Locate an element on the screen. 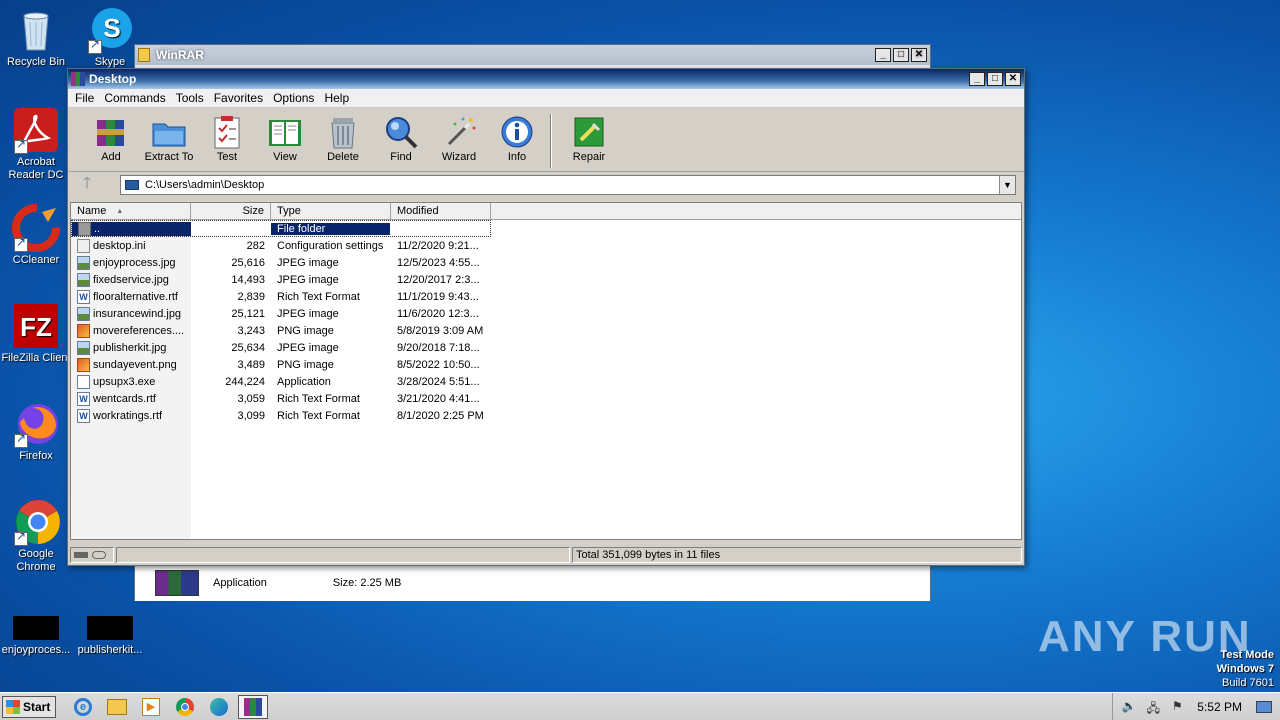 This screenshot has height=720, width=1280. repair-kit-icon is located at coordinates (589, 132).